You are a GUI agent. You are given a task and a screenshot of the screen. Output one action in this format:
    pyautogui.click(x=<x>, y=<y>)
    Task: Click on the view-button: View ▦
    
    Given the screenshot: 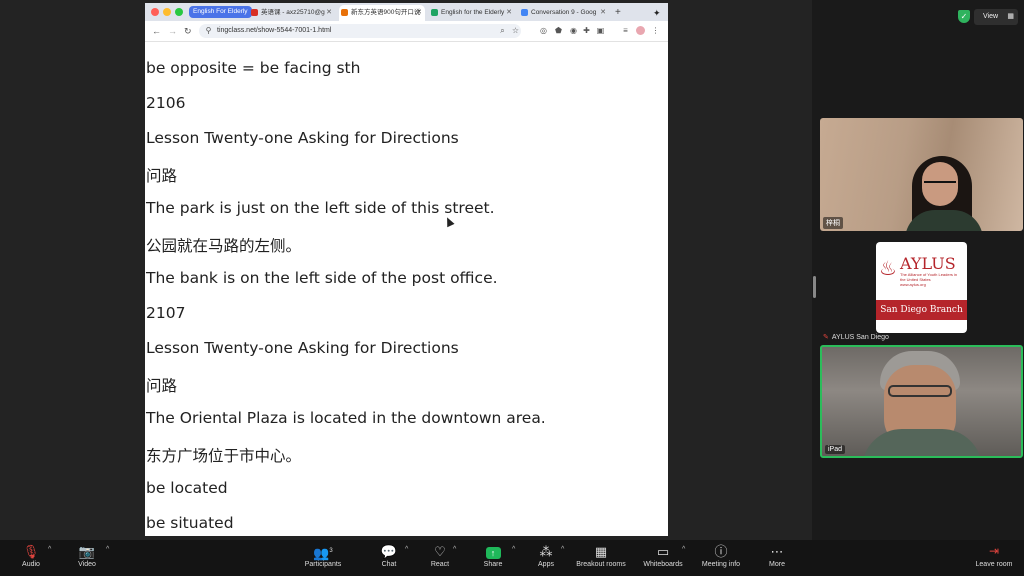 What is the action you would take?
    pyautogui.click(x=996, y=17)
    